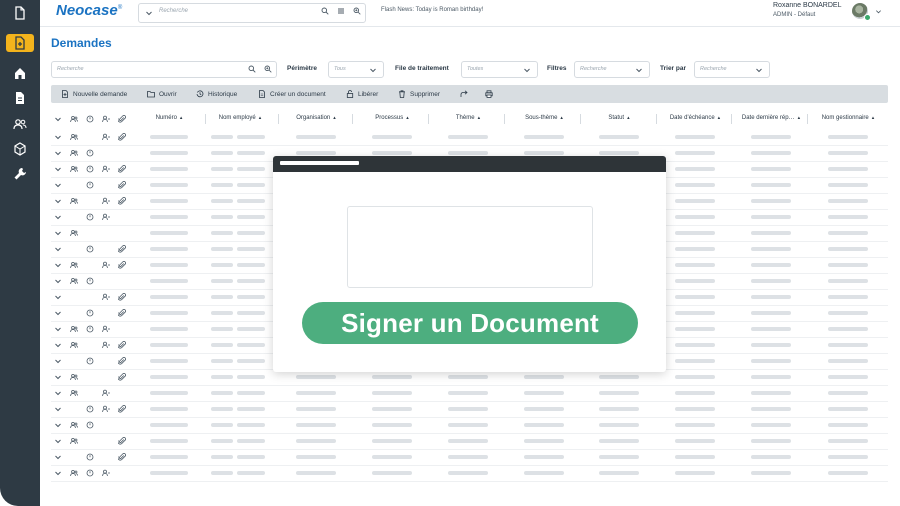 The height and width of the screenshot is (506, 900). Describe the element at coordinates (612, 69) in the screenshot. I see `filtres-select: Recherche` at that location.